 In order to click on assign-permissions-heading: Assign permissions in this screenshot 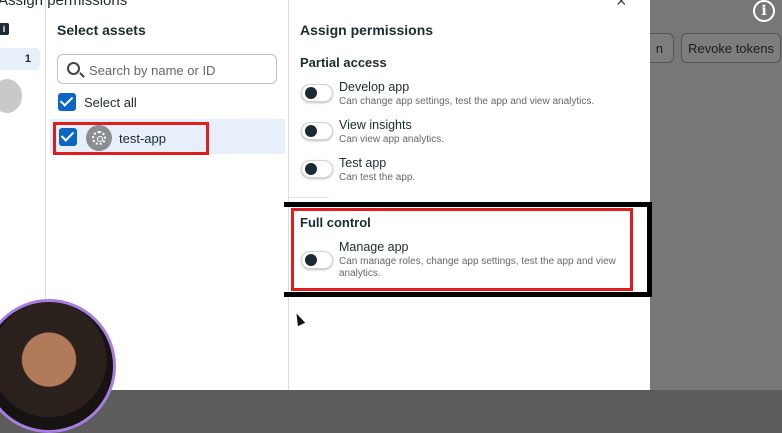, I will do `click(367, 30)`.